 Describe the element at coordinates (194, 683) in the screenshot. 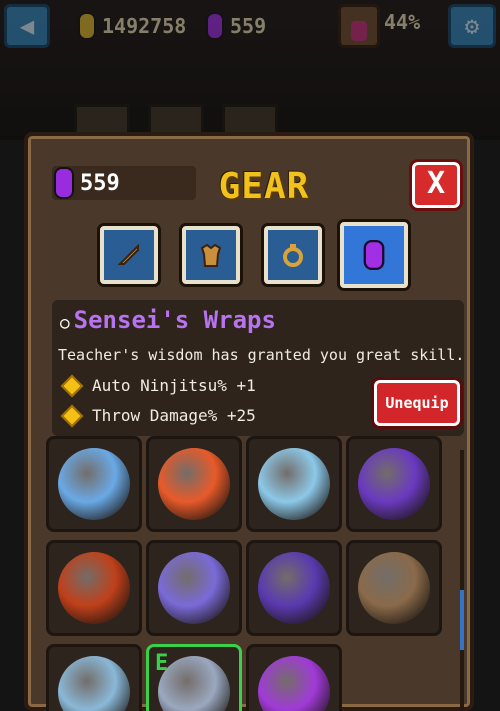

I see `wraps-icon` at that location.